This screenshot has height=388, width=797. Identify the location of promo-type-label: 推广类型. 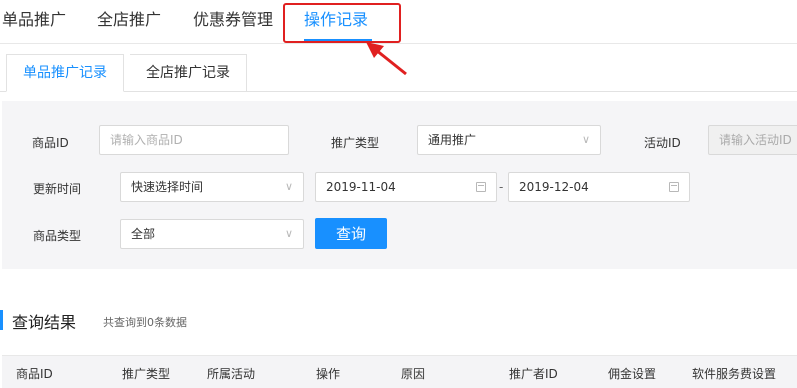
(355, 143).